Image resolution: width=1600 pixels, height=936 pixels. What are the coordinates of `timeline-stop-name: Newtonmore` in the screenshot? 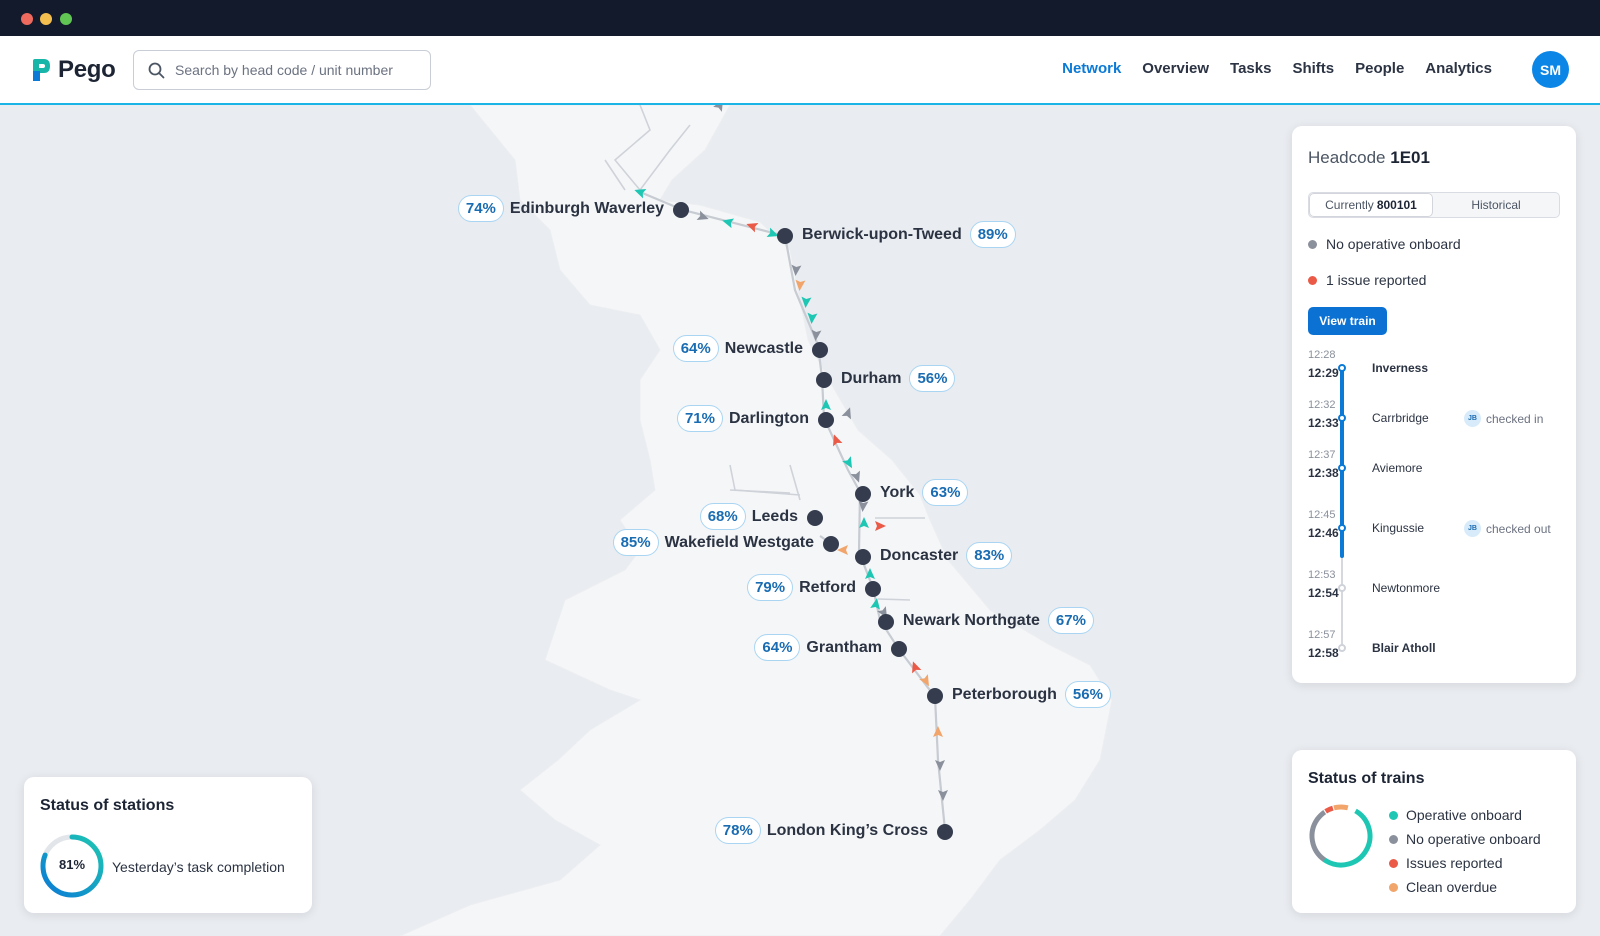 It's located at (1406, 588).